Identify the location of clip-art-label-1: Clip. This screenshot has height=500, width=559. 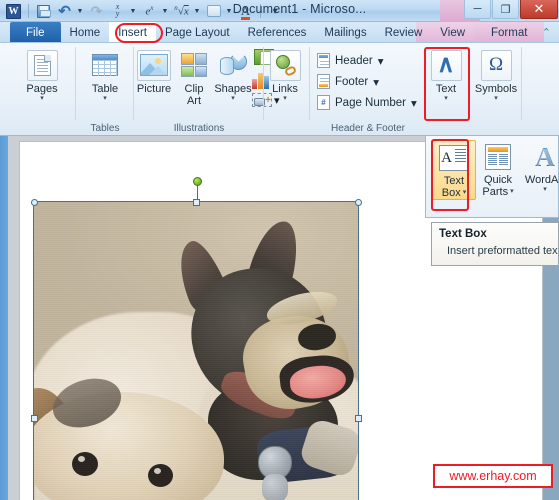
(194, 89).